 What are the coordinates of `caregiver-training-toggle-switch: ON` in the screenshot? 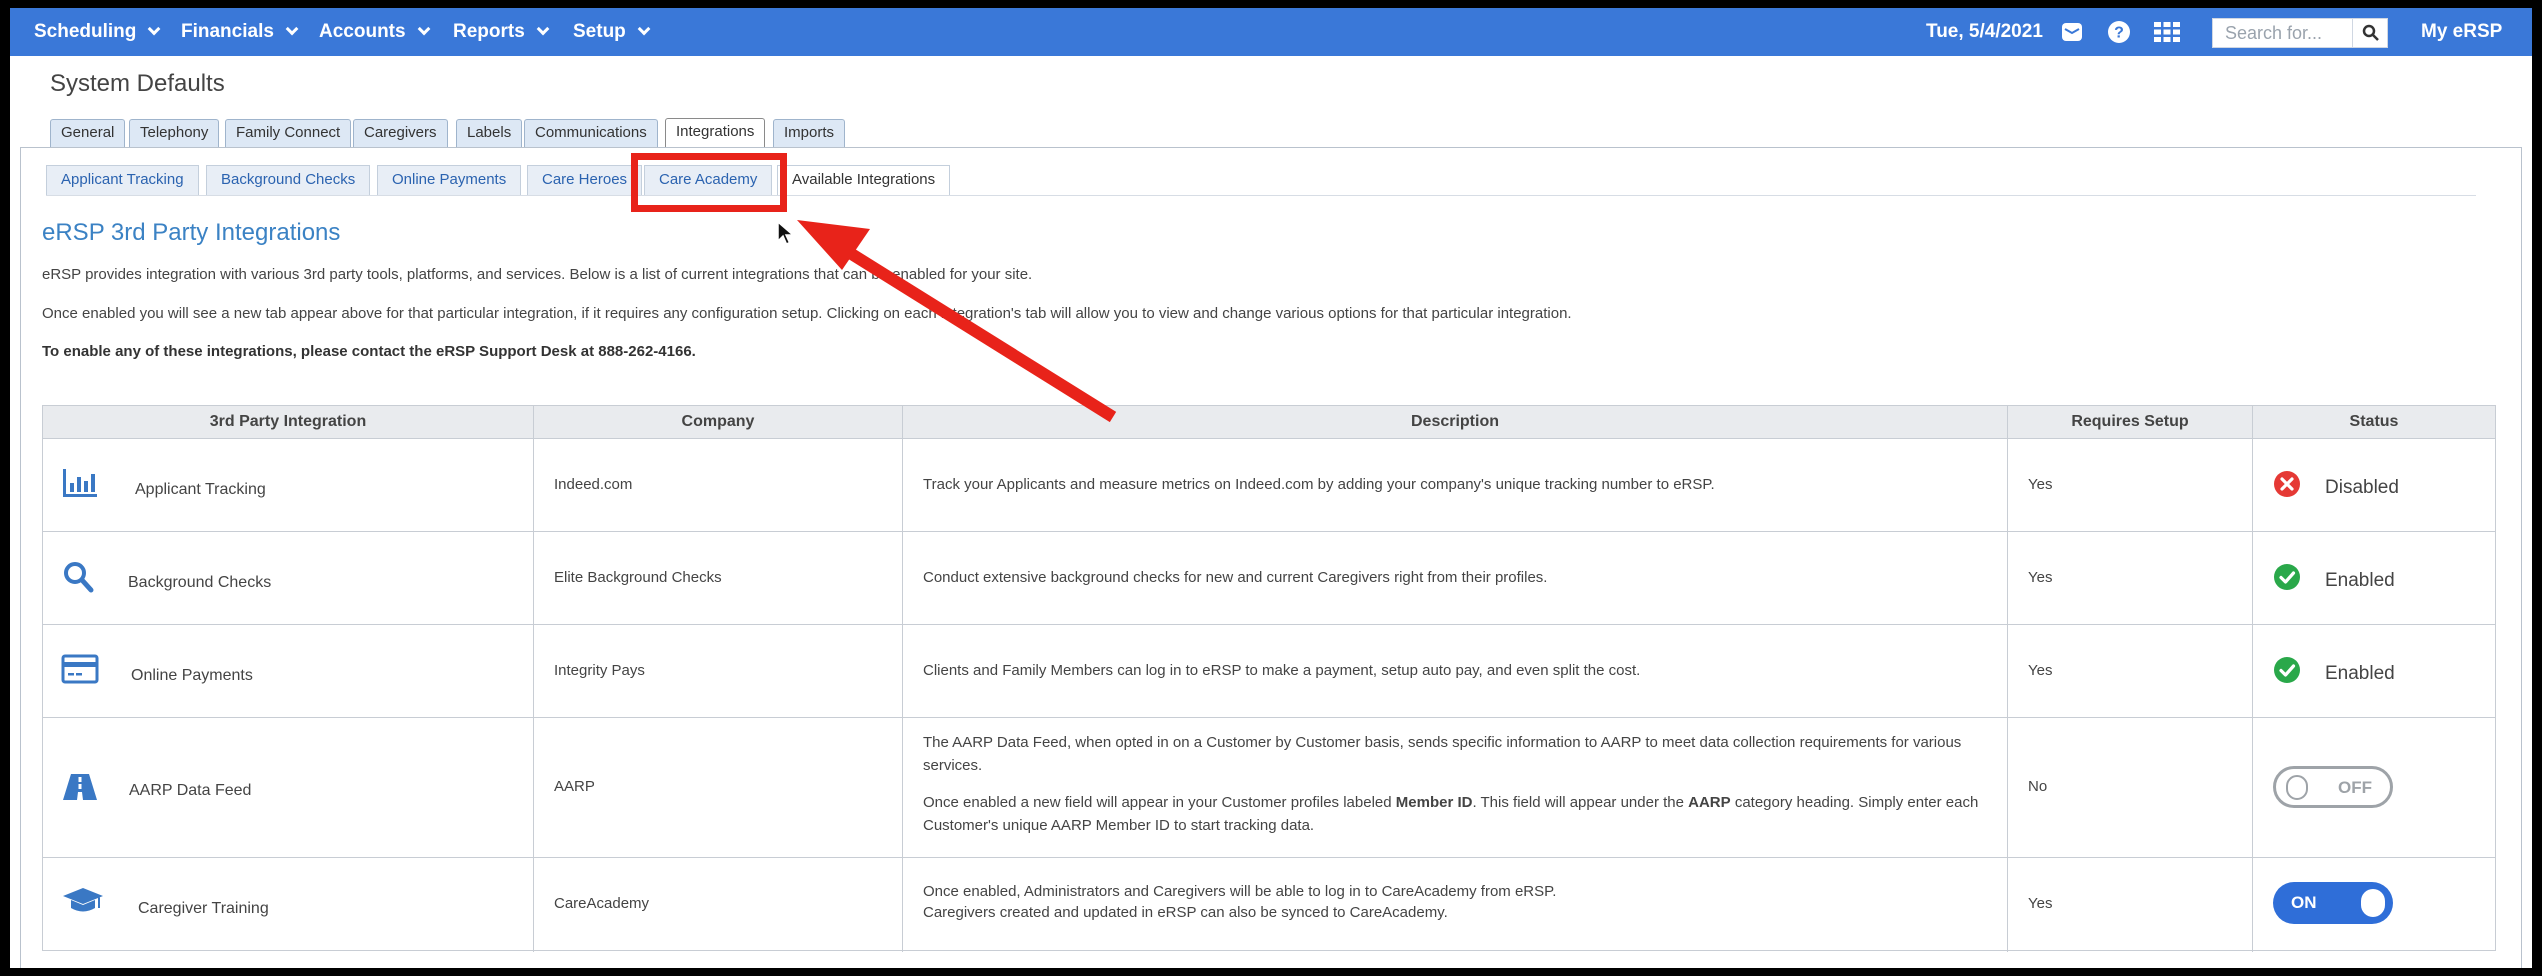 It's located at (2333, 903).